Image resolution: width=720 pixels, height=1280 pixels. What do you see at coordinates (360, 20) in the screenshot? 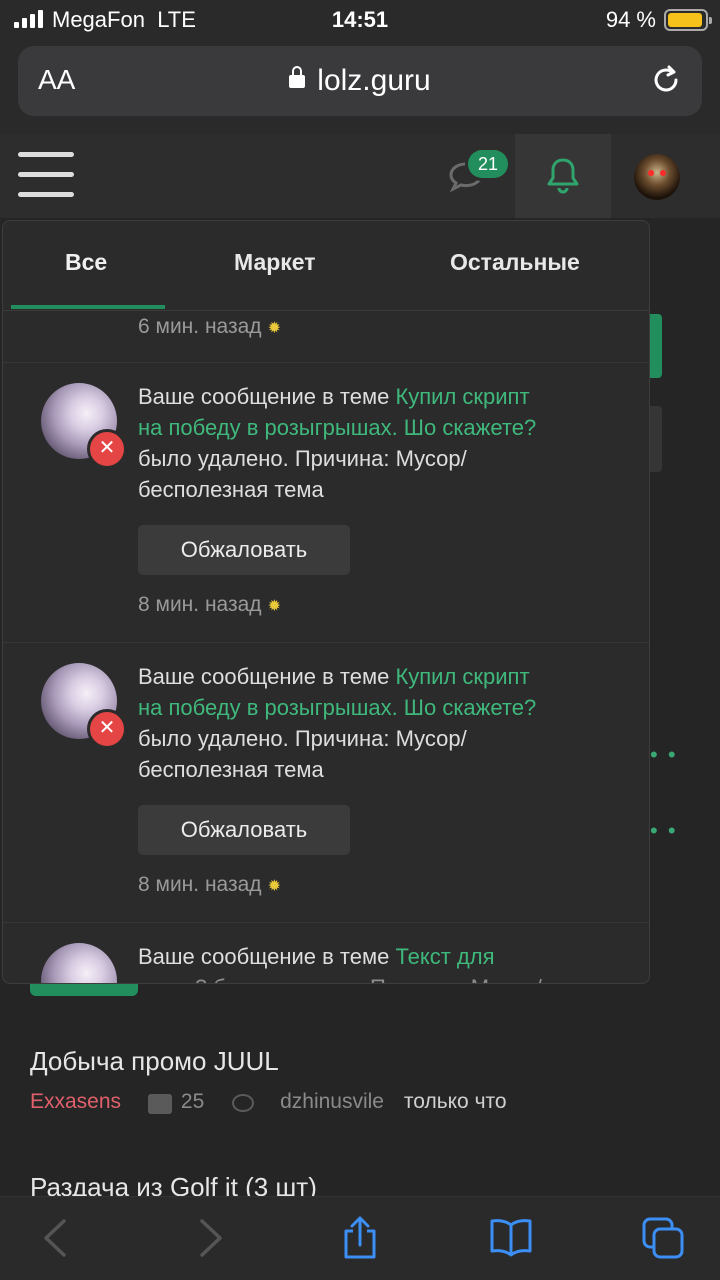
I see `status-bar: MegaFon LTE 14:51 94 %` at bounding box center [360, 20].